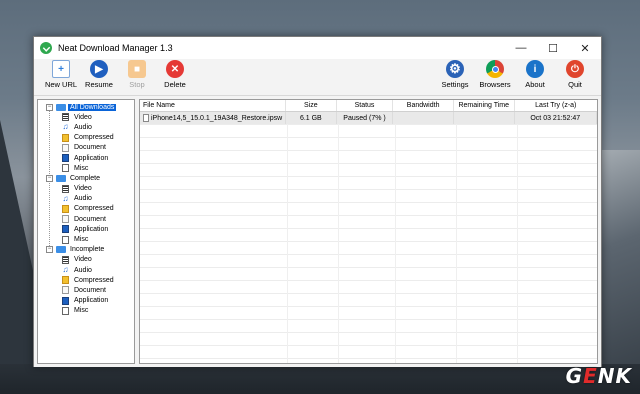 Image resolution: width=640 pixels, height=394 pixels. I want to click on new-url-button: + New URL, so click(61, 74).